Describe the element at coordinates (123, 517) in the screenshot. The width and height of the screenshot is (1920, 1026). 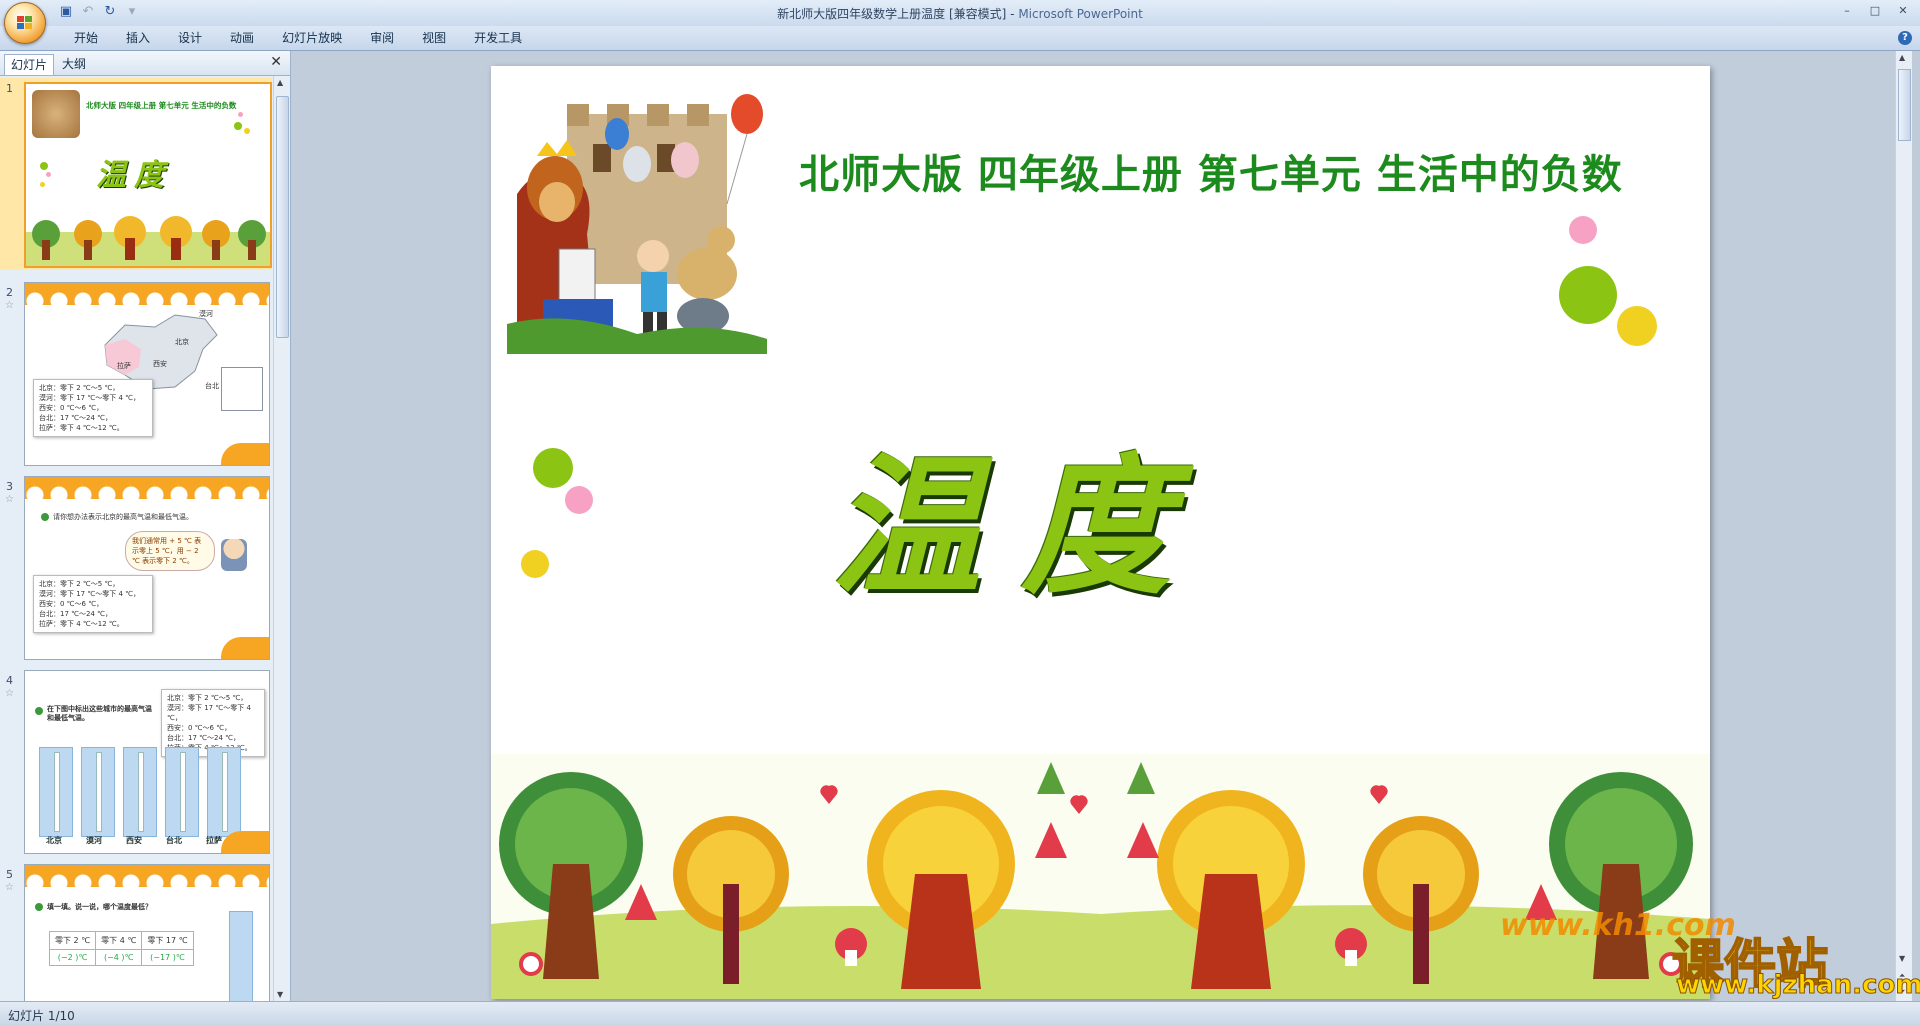
I see `slide-prompt: 请你想办法表示北京的最高气温和最低气温。` at that location.